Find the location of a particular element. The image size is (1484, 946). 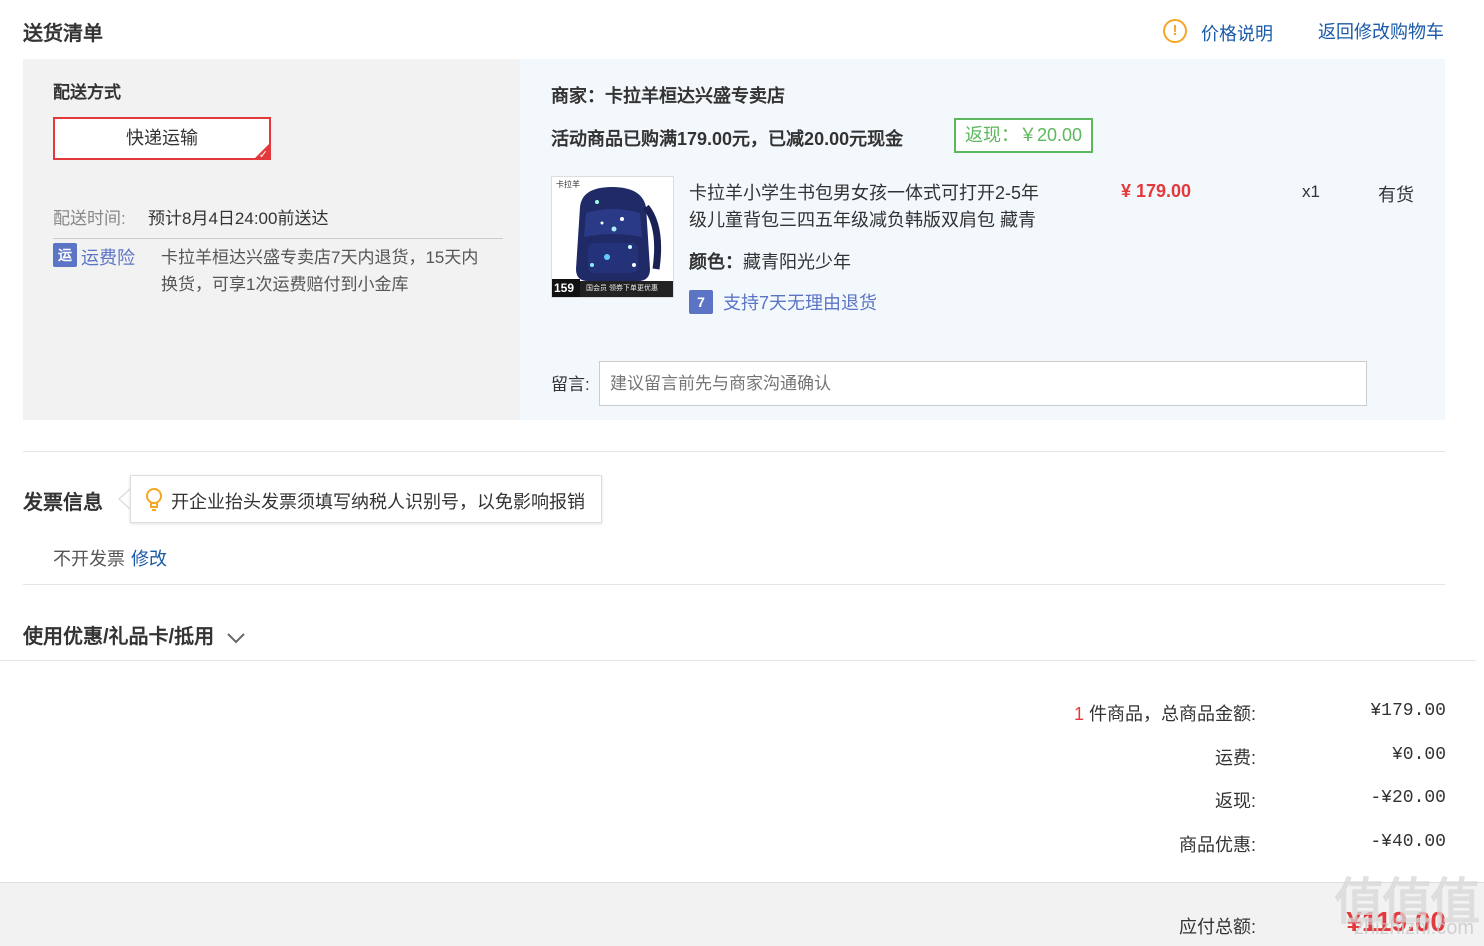

image-price-text: 159 is located at coordinates (564, 288).